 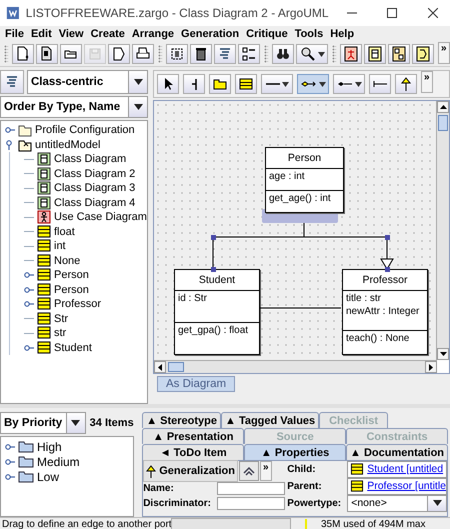 I want to click on tree-item: float, so click(x=64, y=232).